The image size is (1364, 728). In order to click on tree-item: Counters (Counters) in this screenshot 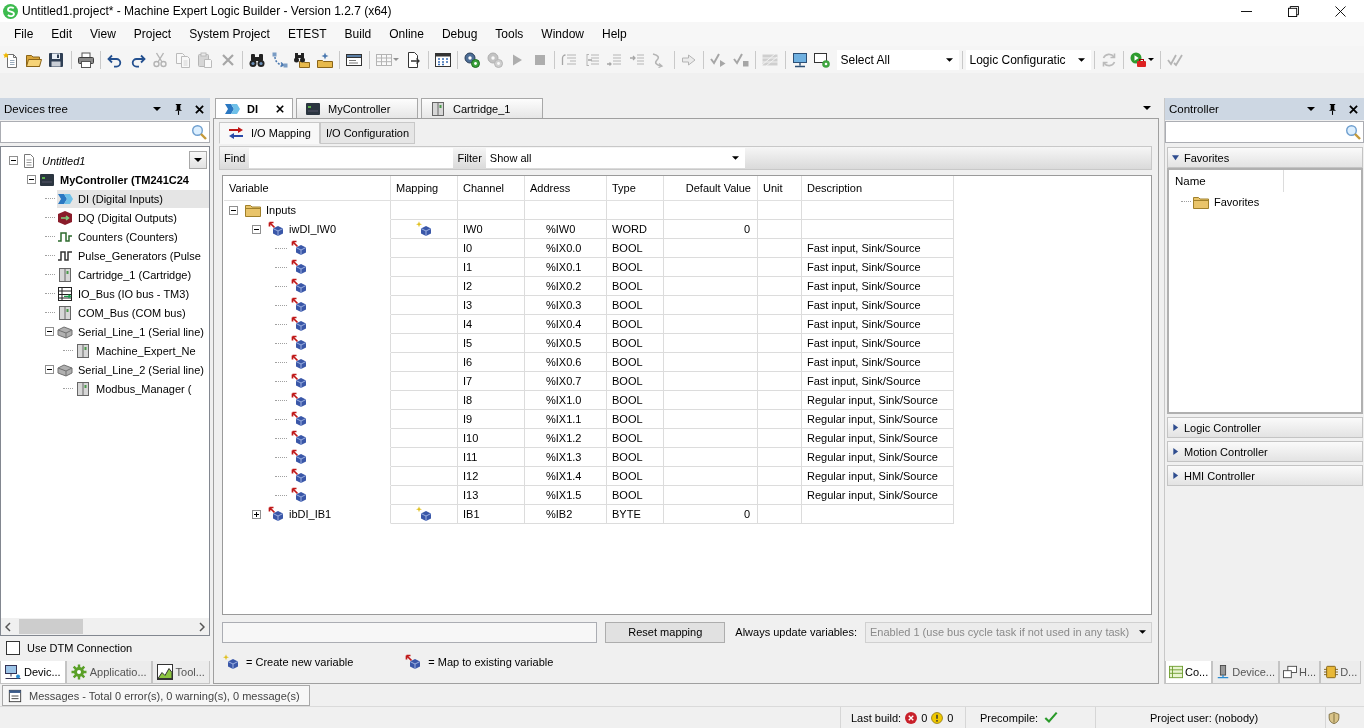, I will do `click(117, 236)`.